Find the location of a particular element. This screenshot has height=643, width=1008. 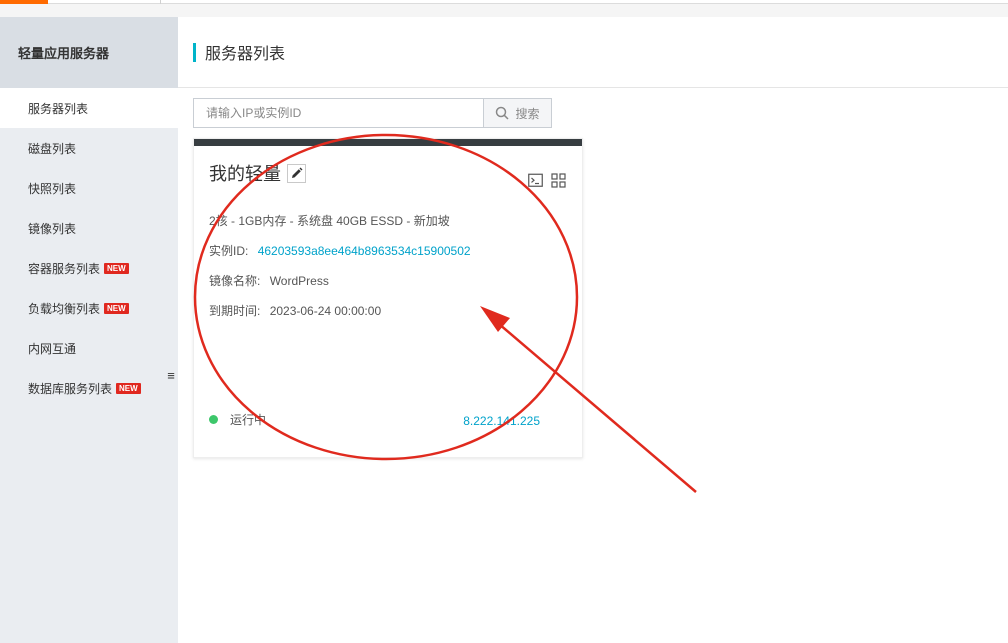

sidebar-item-label: 负载均衡列表 is located at coordinates (64, 308).